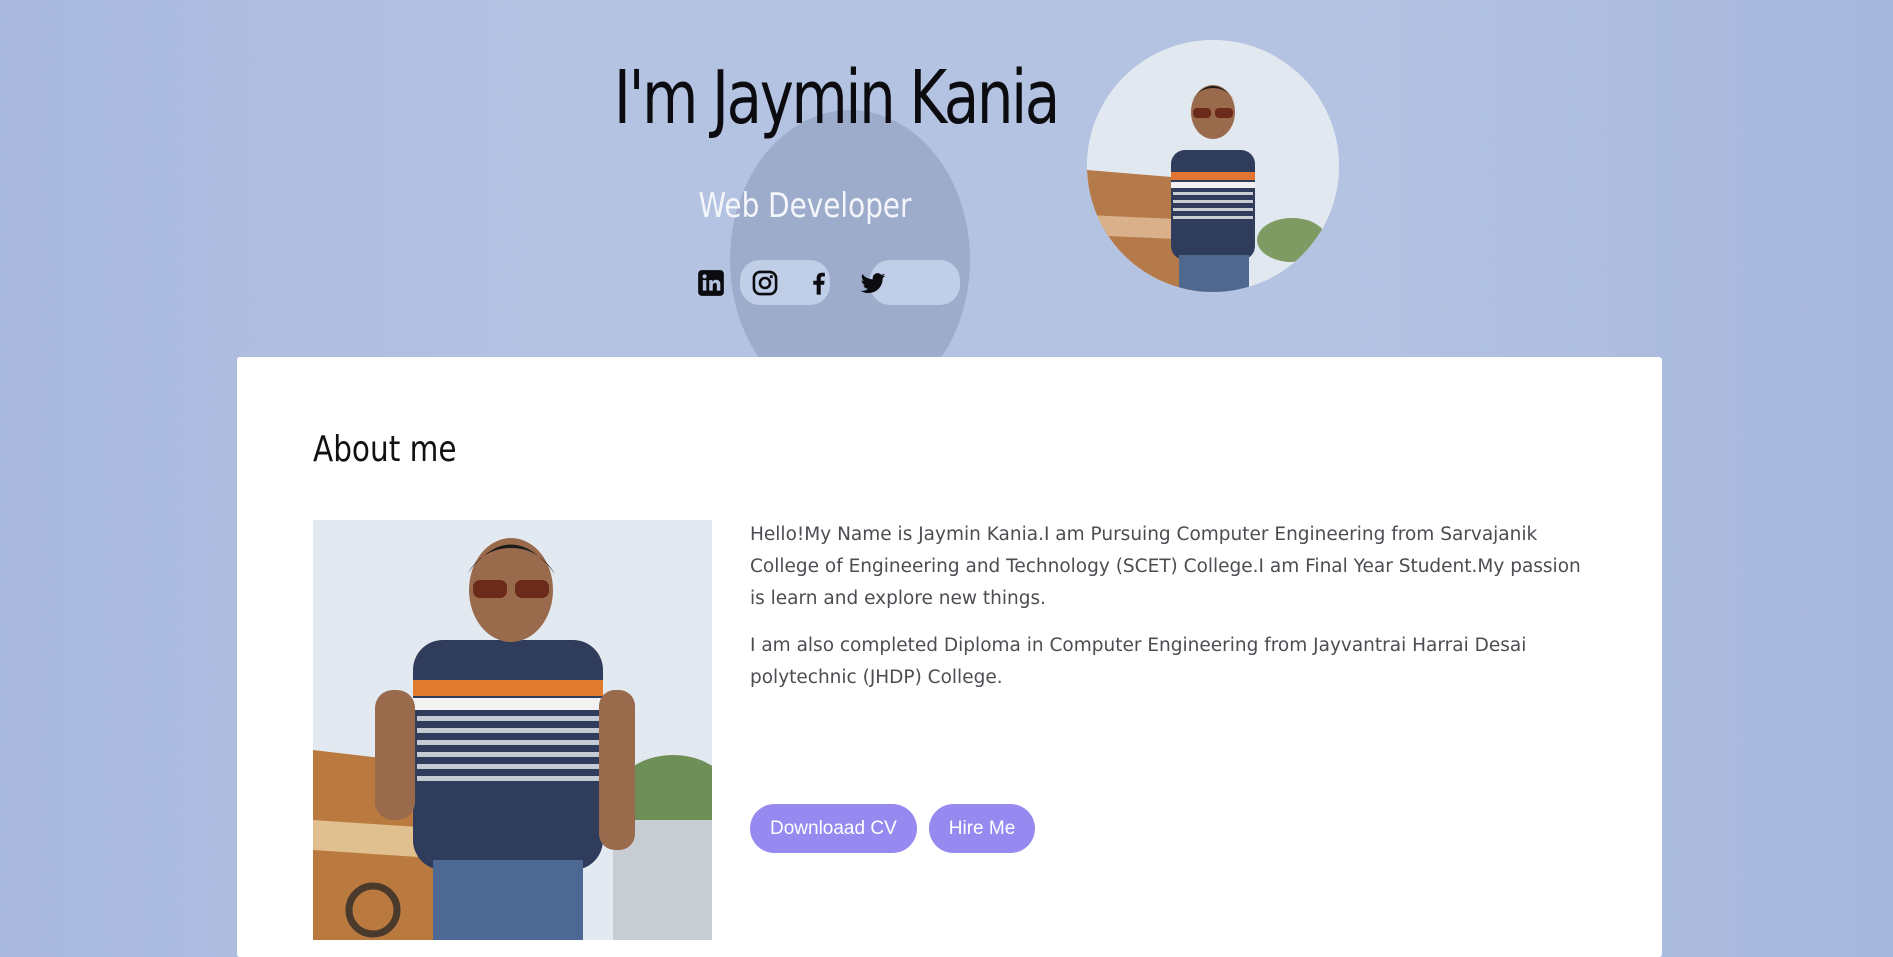 The height and width of the screenshot is (957, 1893). I want to click on social-links, so click(792, 283).